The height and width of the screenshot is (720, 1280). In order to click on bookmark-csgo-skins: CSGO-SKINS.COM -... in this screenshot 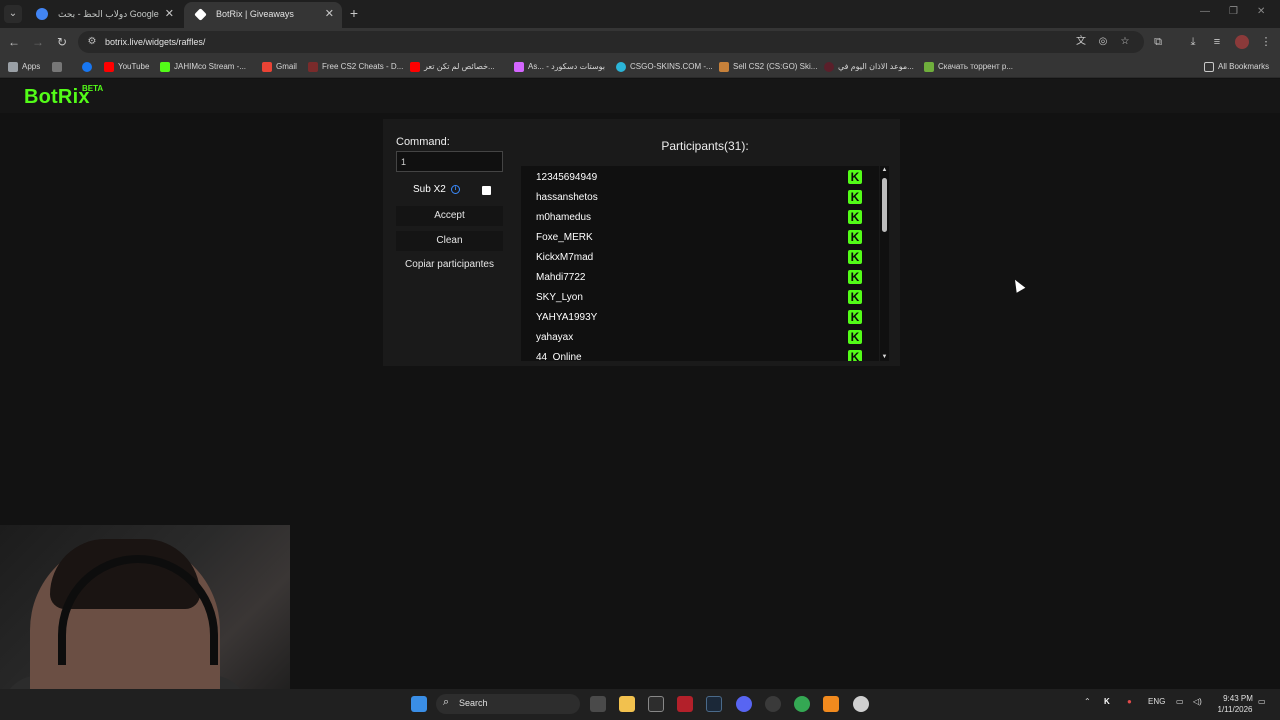, I will do `click(664, 67)`.